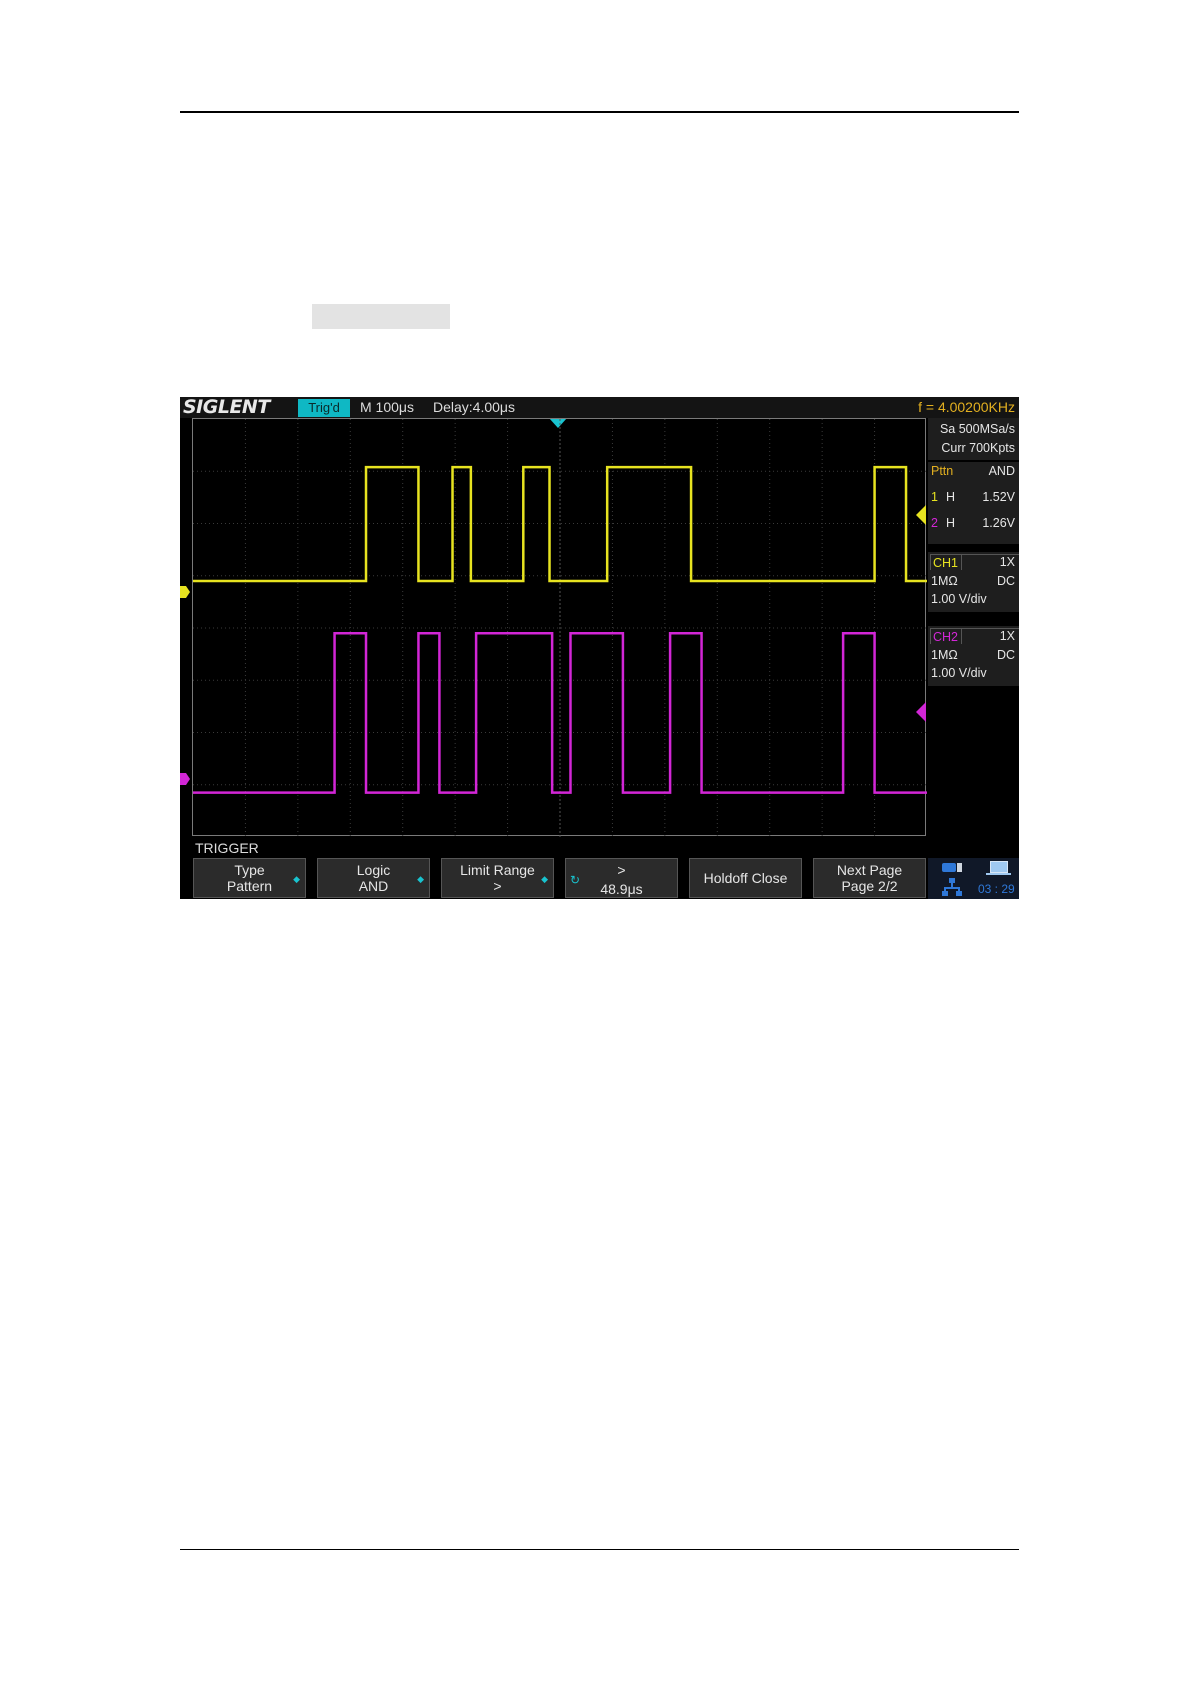 The height and width of the screenshot is (1684, 1191). I want to click on ch2-scale: 1.00 V/div, so click(959, 673).